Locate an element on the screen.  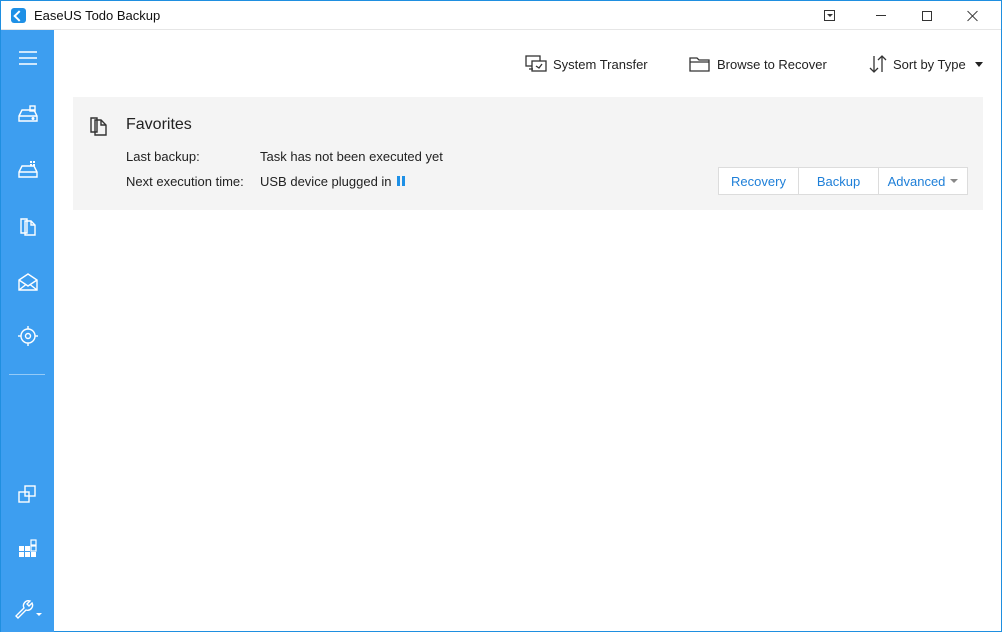
mail-icon is located at coordinates (27, 282).